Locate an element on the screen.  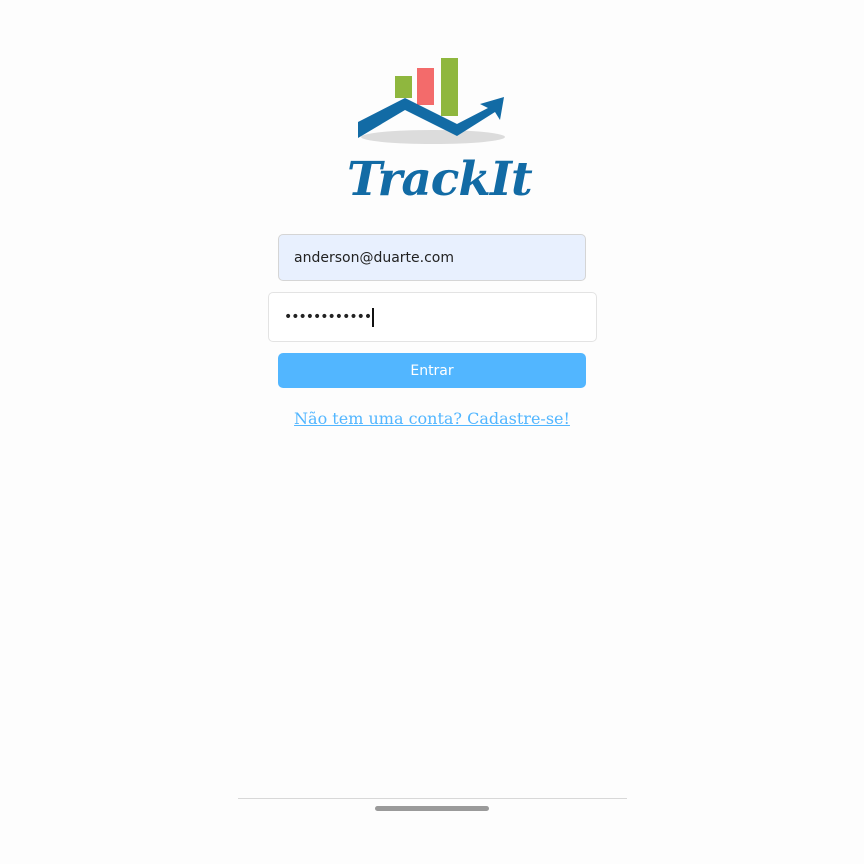
password-value: •••••••••••• is located at coordinates (328, 317).